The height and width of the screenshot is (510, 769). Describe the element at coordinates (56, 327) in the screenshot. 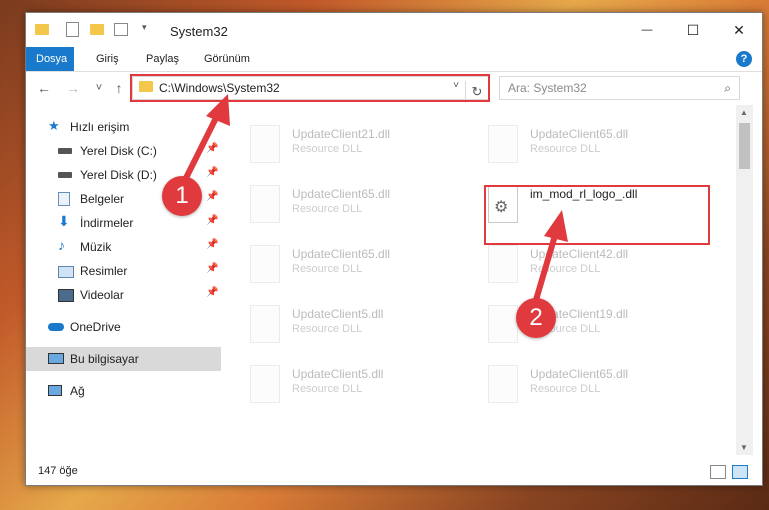

I see `cloud-icon` at that location.